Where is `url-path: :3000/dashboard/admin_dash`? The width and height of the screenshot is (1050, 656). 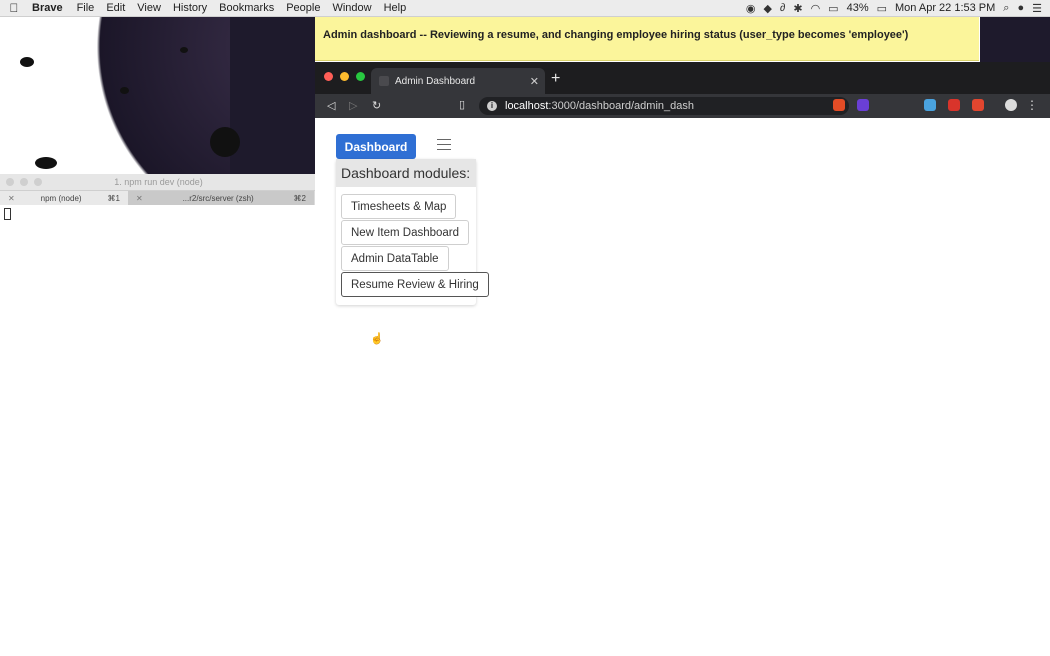
url-path: :3000/dashboard/admin_dash is located at coordinates (621, 106).